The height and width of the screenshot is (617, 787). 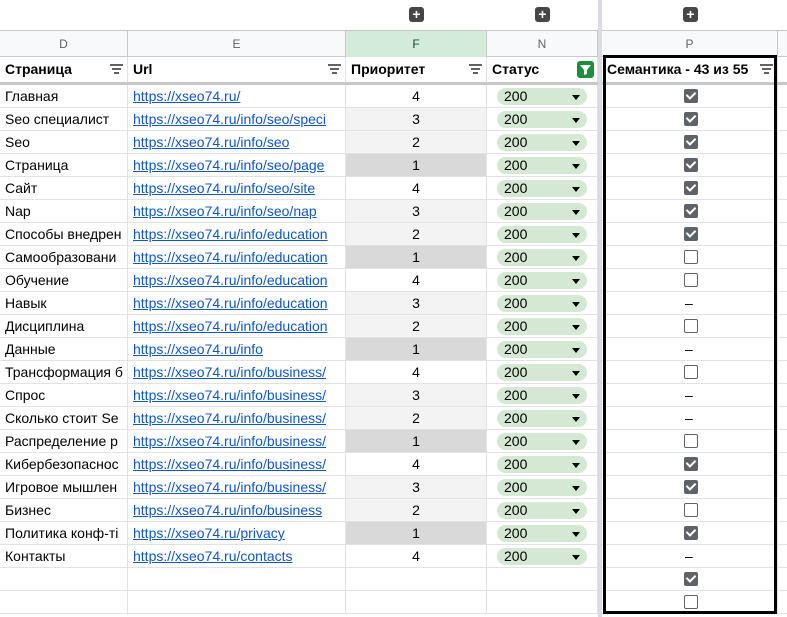 I want to click on cell-page: Игровое мышлен, so click(x=64, y=487).